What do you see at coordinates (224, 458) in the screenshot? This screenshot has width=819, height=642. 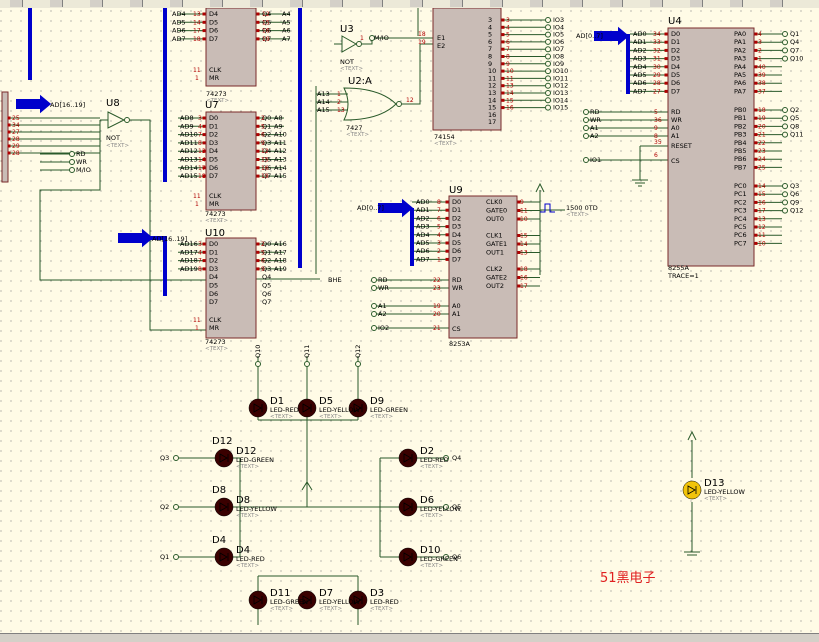 I see `led-d12` at bounding box center [224, 458].